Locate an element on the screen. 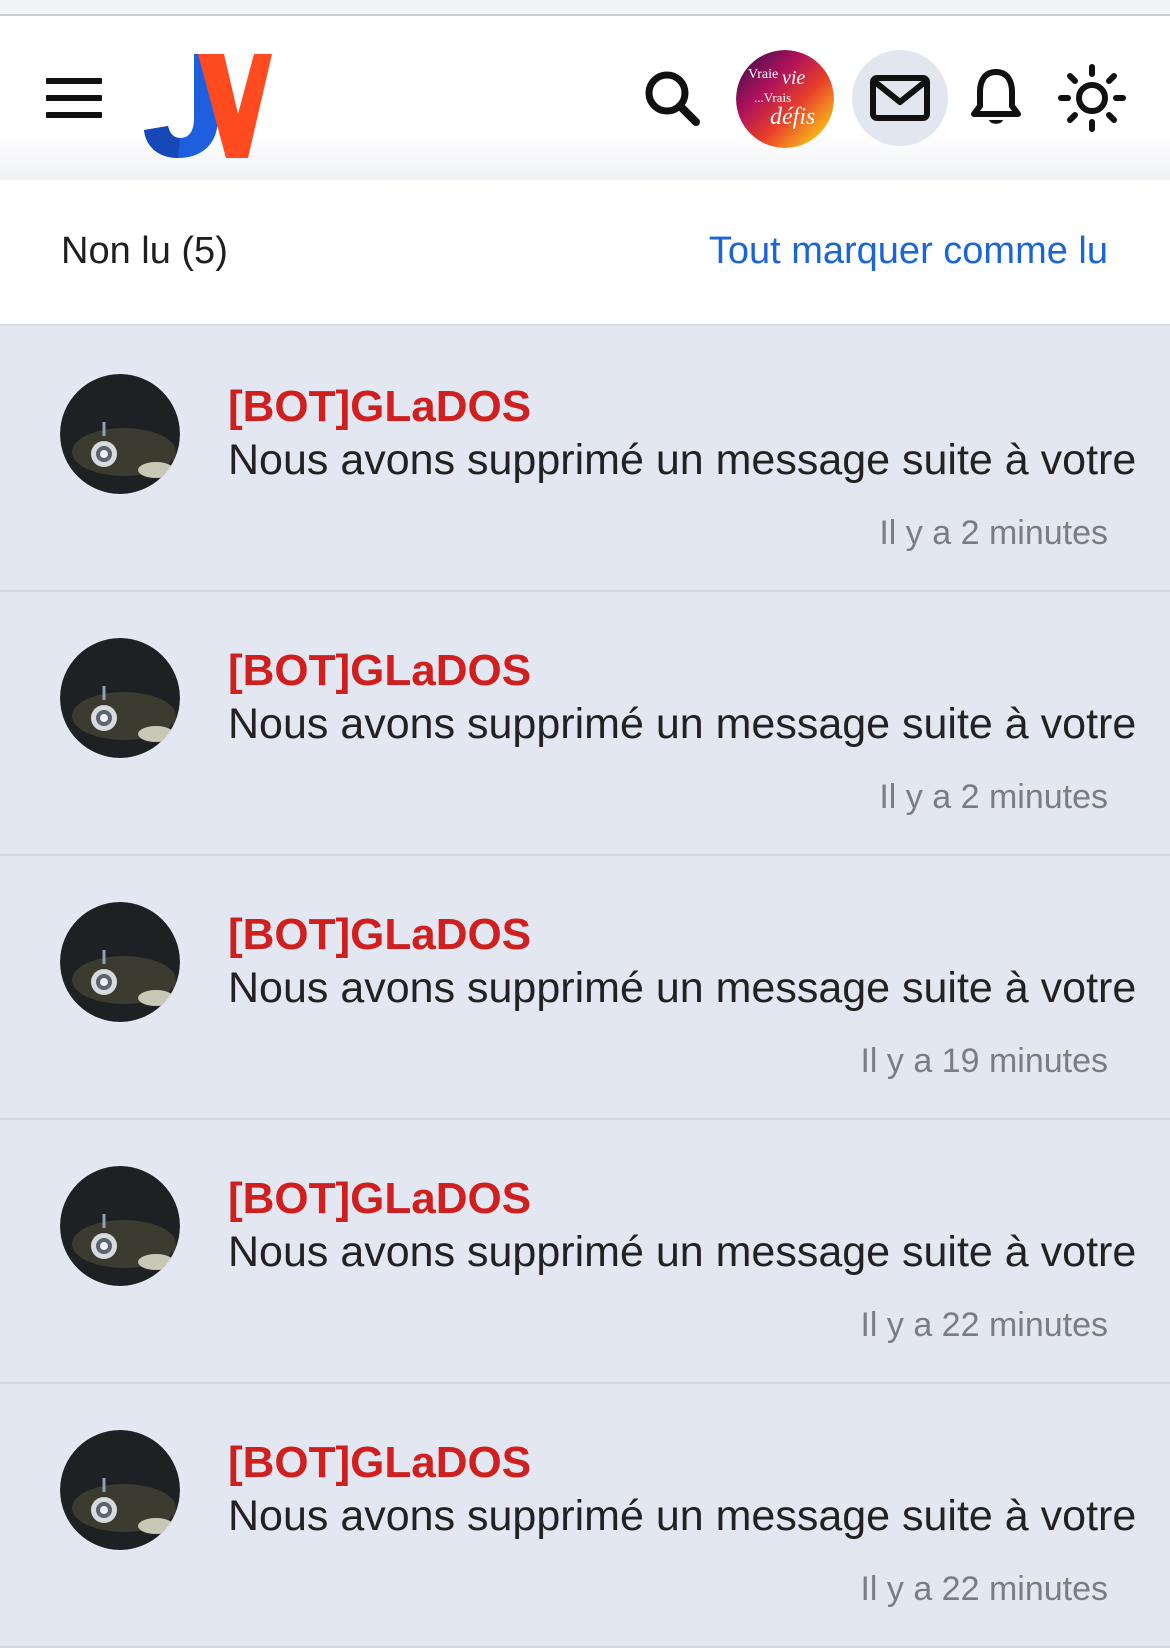 This screenshot has height=1648, width=1170. user-avatar: Vraie vie ...Vrais défis is located at coordinates (785, 99).